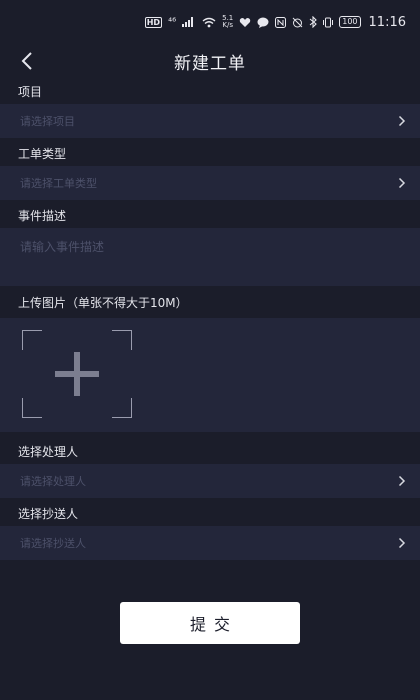  What do you see at coordinates (47, 121) in the screenshot?
I see `project-placeholder: 请选择项目` at bounding box center [47, 121].